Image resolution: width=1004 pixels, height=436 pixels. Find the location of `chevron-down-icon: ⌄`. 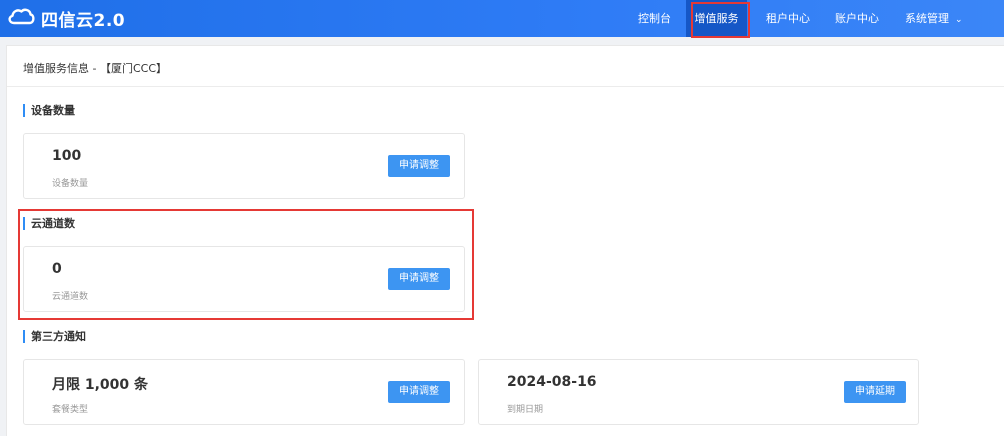

chevron-down-icon: ⌄ is located at coordinates (959, 20).